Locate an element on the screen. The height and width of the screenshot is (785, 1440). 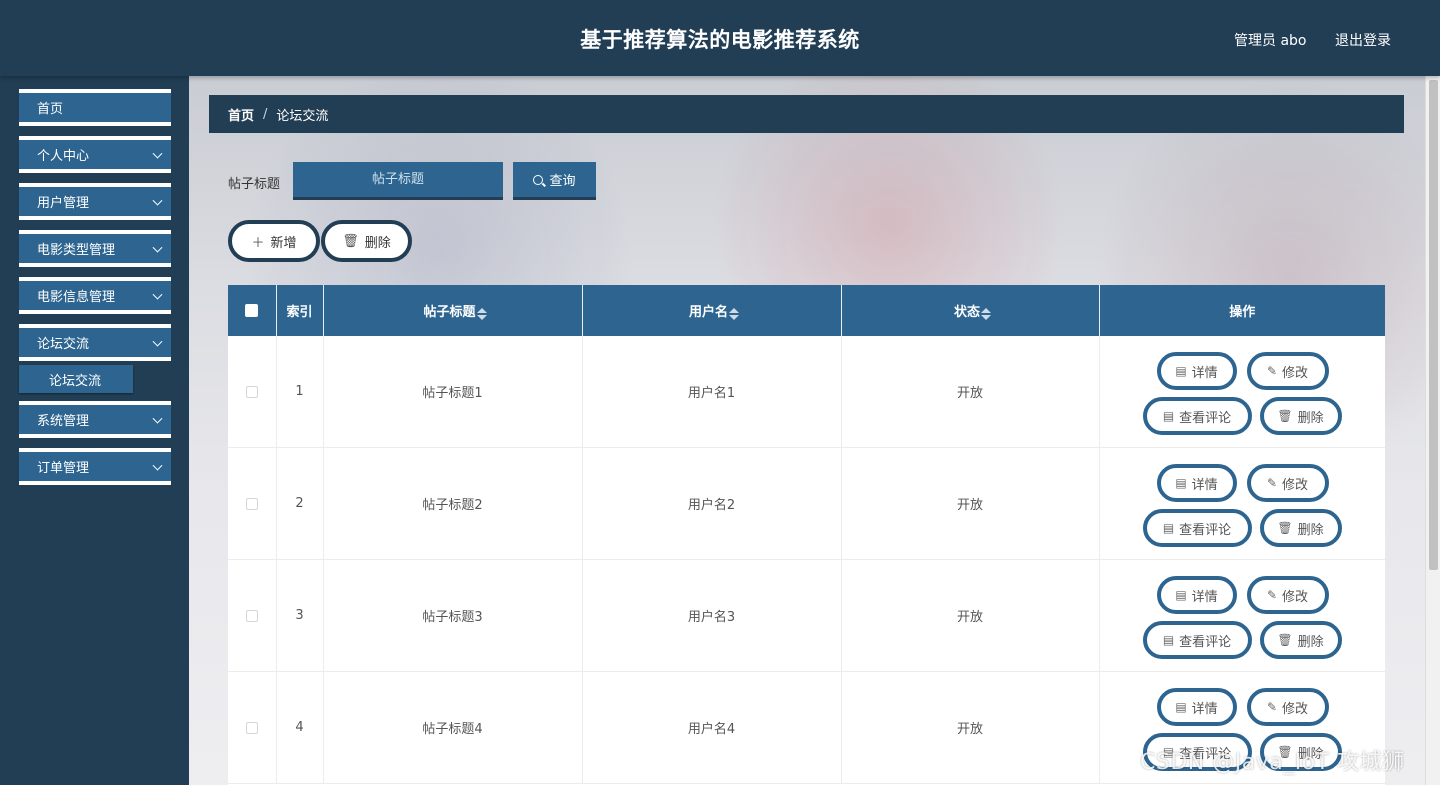
sidebar-item-movie-type-management: 电影类型管理 is located at coordinates (95, 248).